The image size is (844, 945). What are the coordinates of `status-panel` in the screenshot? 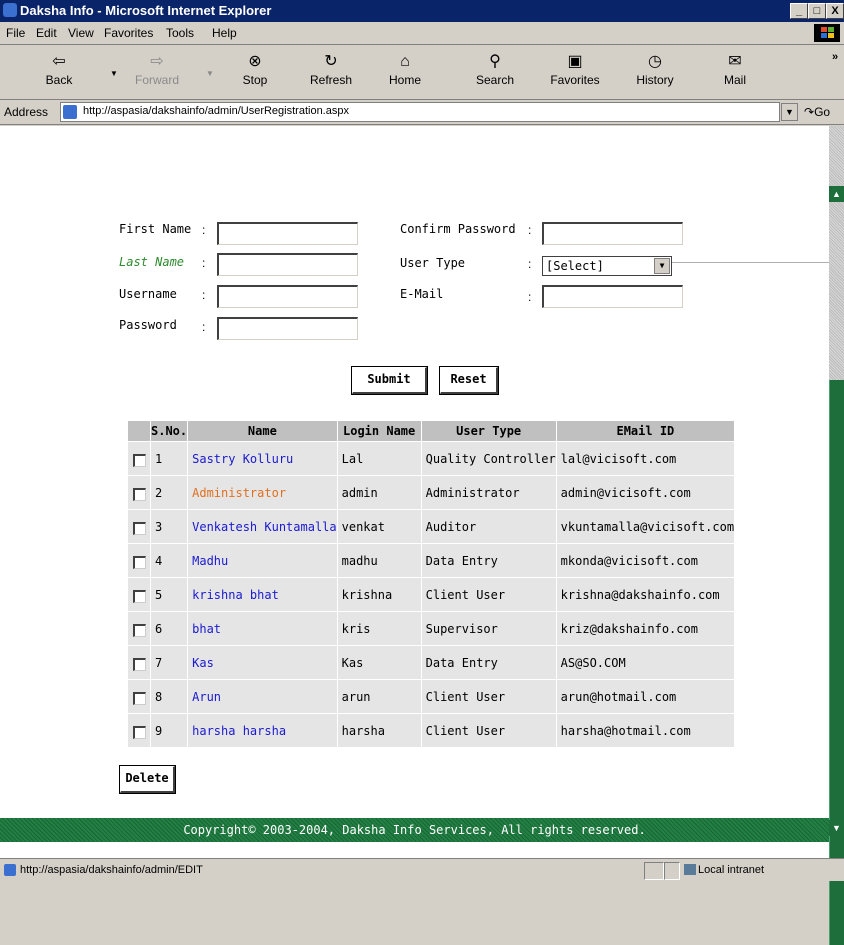 It's located at (672, 871).